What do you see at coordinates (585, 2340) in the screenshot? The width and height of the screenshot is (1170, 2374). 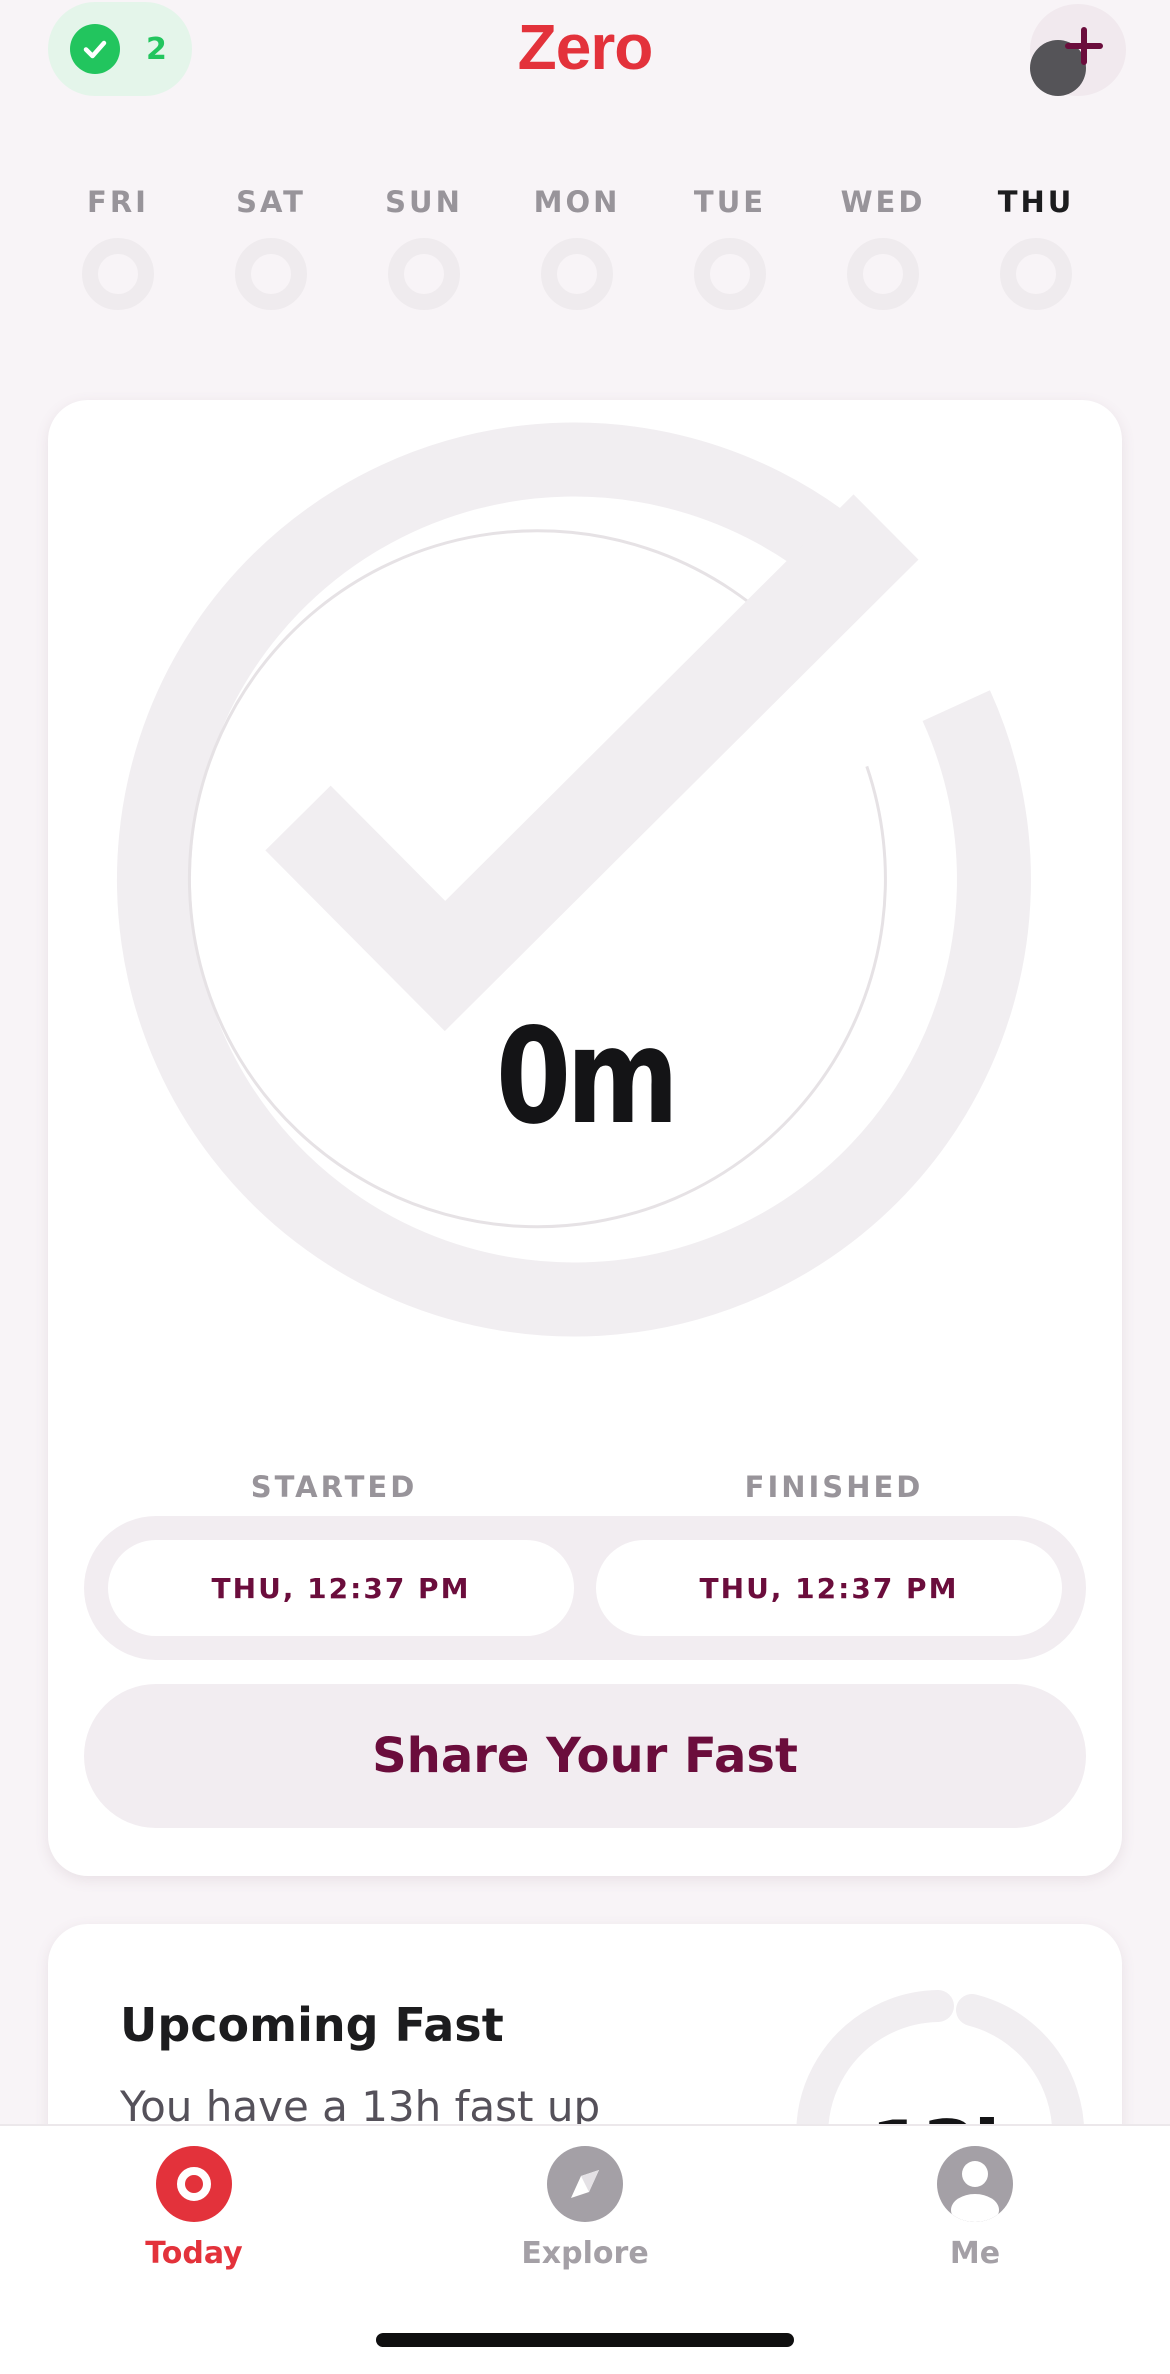 I see `home-indicator` at bounding box center [585, 2340].